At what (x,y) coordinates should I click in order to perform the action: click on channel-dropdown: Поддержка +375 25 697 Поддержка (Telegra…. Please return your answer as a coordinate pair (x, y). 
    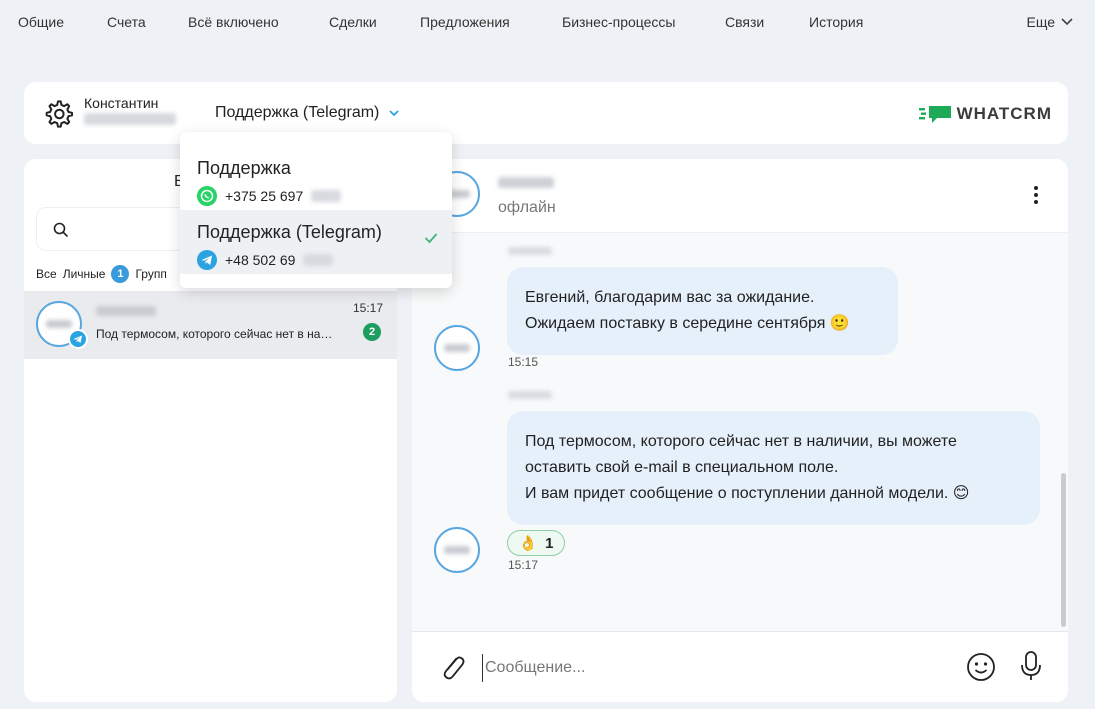
    Looking at the image, I should click on (316, 210).